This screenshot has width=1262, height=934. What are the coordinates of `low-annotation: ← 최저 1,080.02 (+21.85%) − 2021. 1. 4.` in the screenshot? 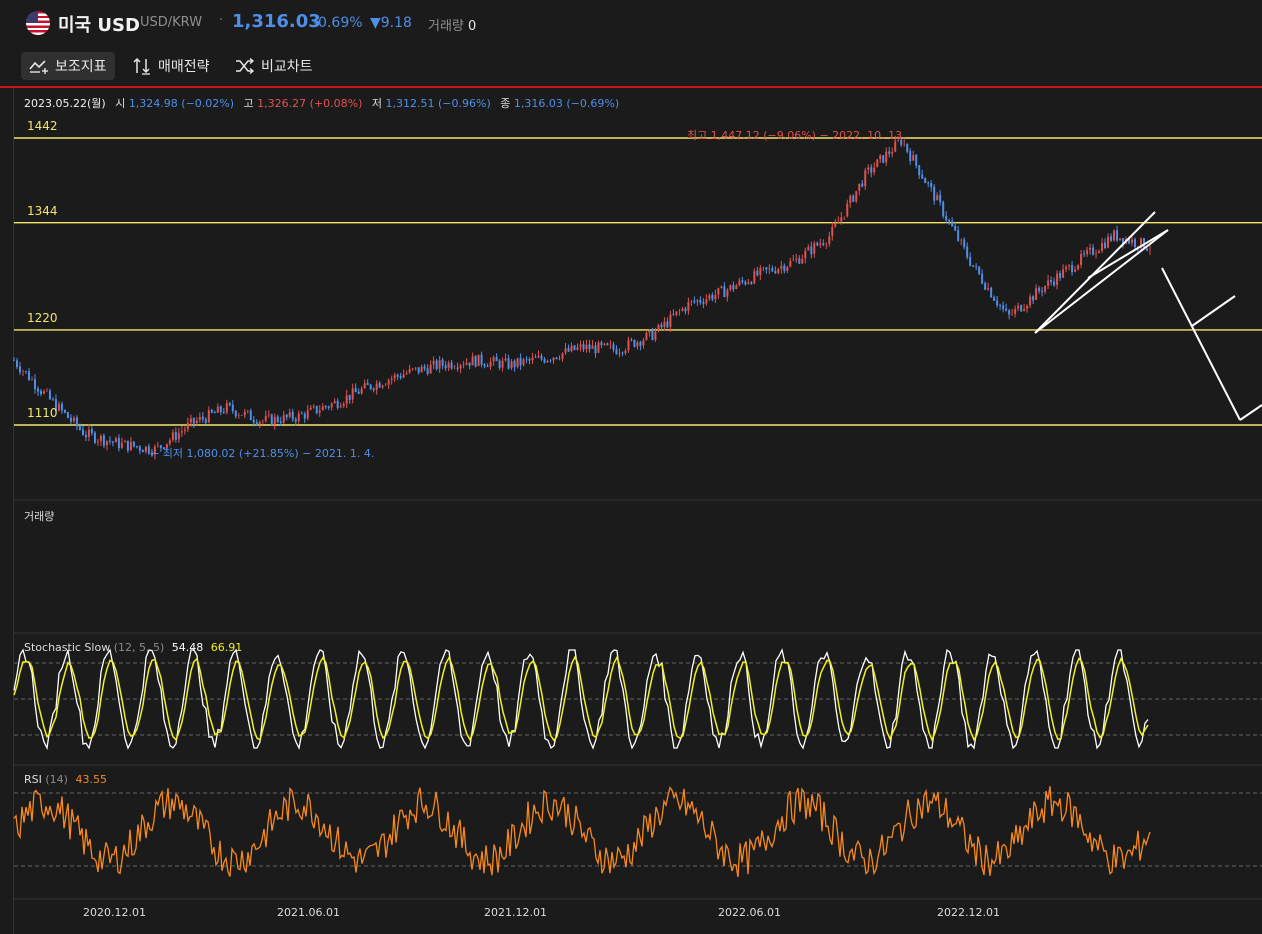 It's located at (262, 453).